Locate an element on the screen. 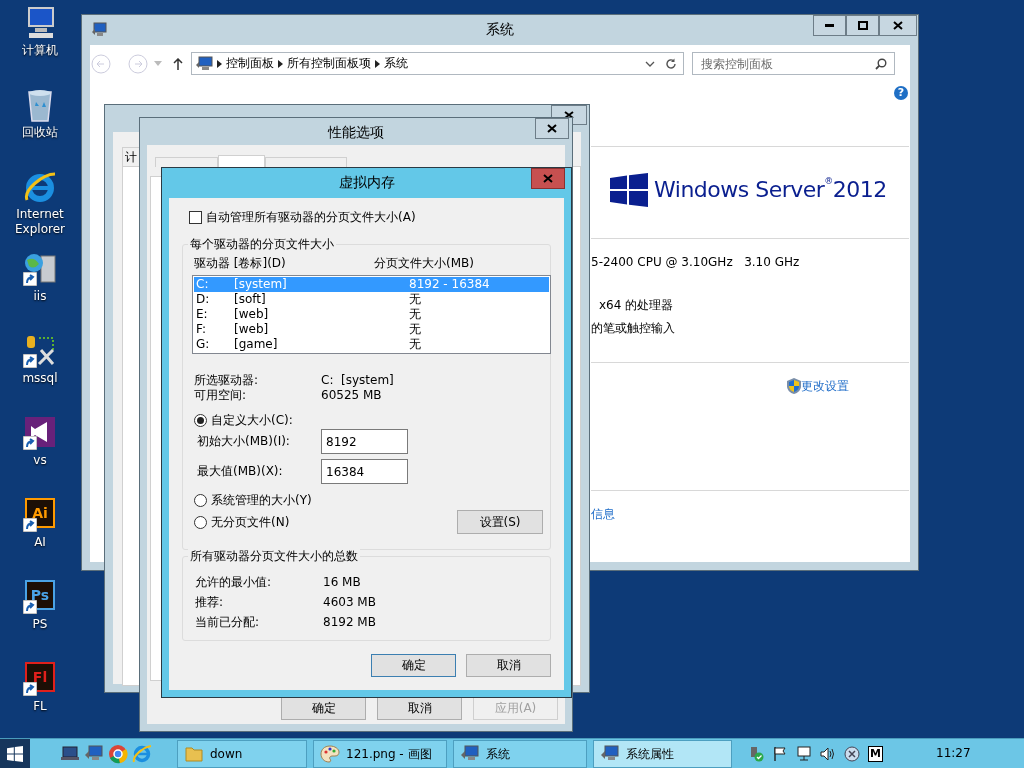  breadcrumb-link: 所有控制面板项 is located at coordinates (329, 63).